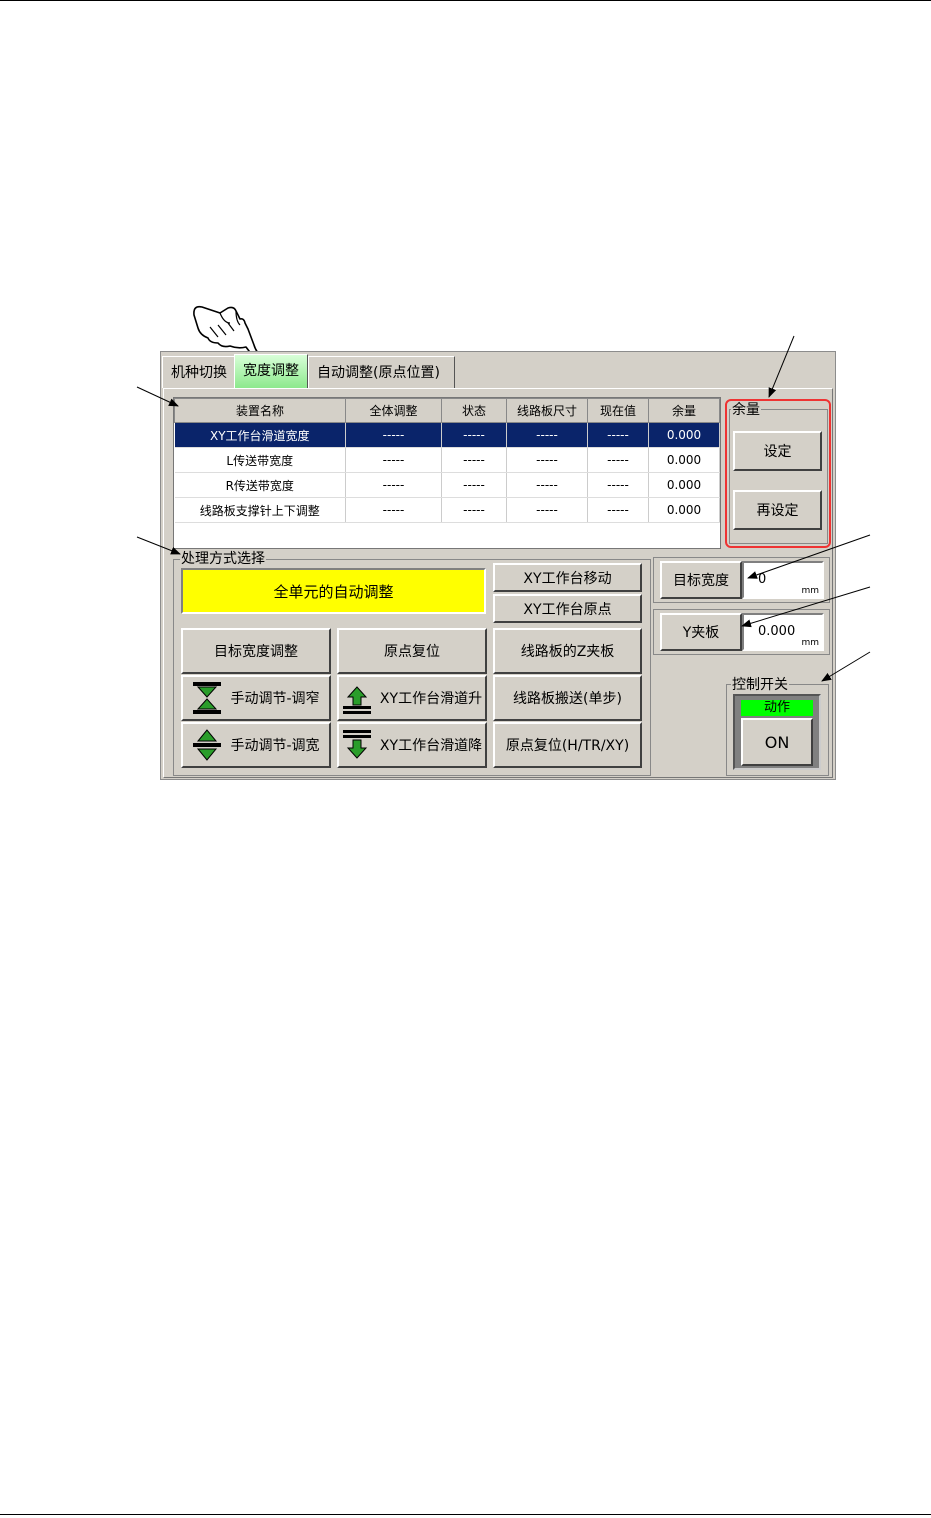  What do you see at coordinates (846, 666) in the screenshot?
I see `callout-control-switch` at bounding box center [846, 666].